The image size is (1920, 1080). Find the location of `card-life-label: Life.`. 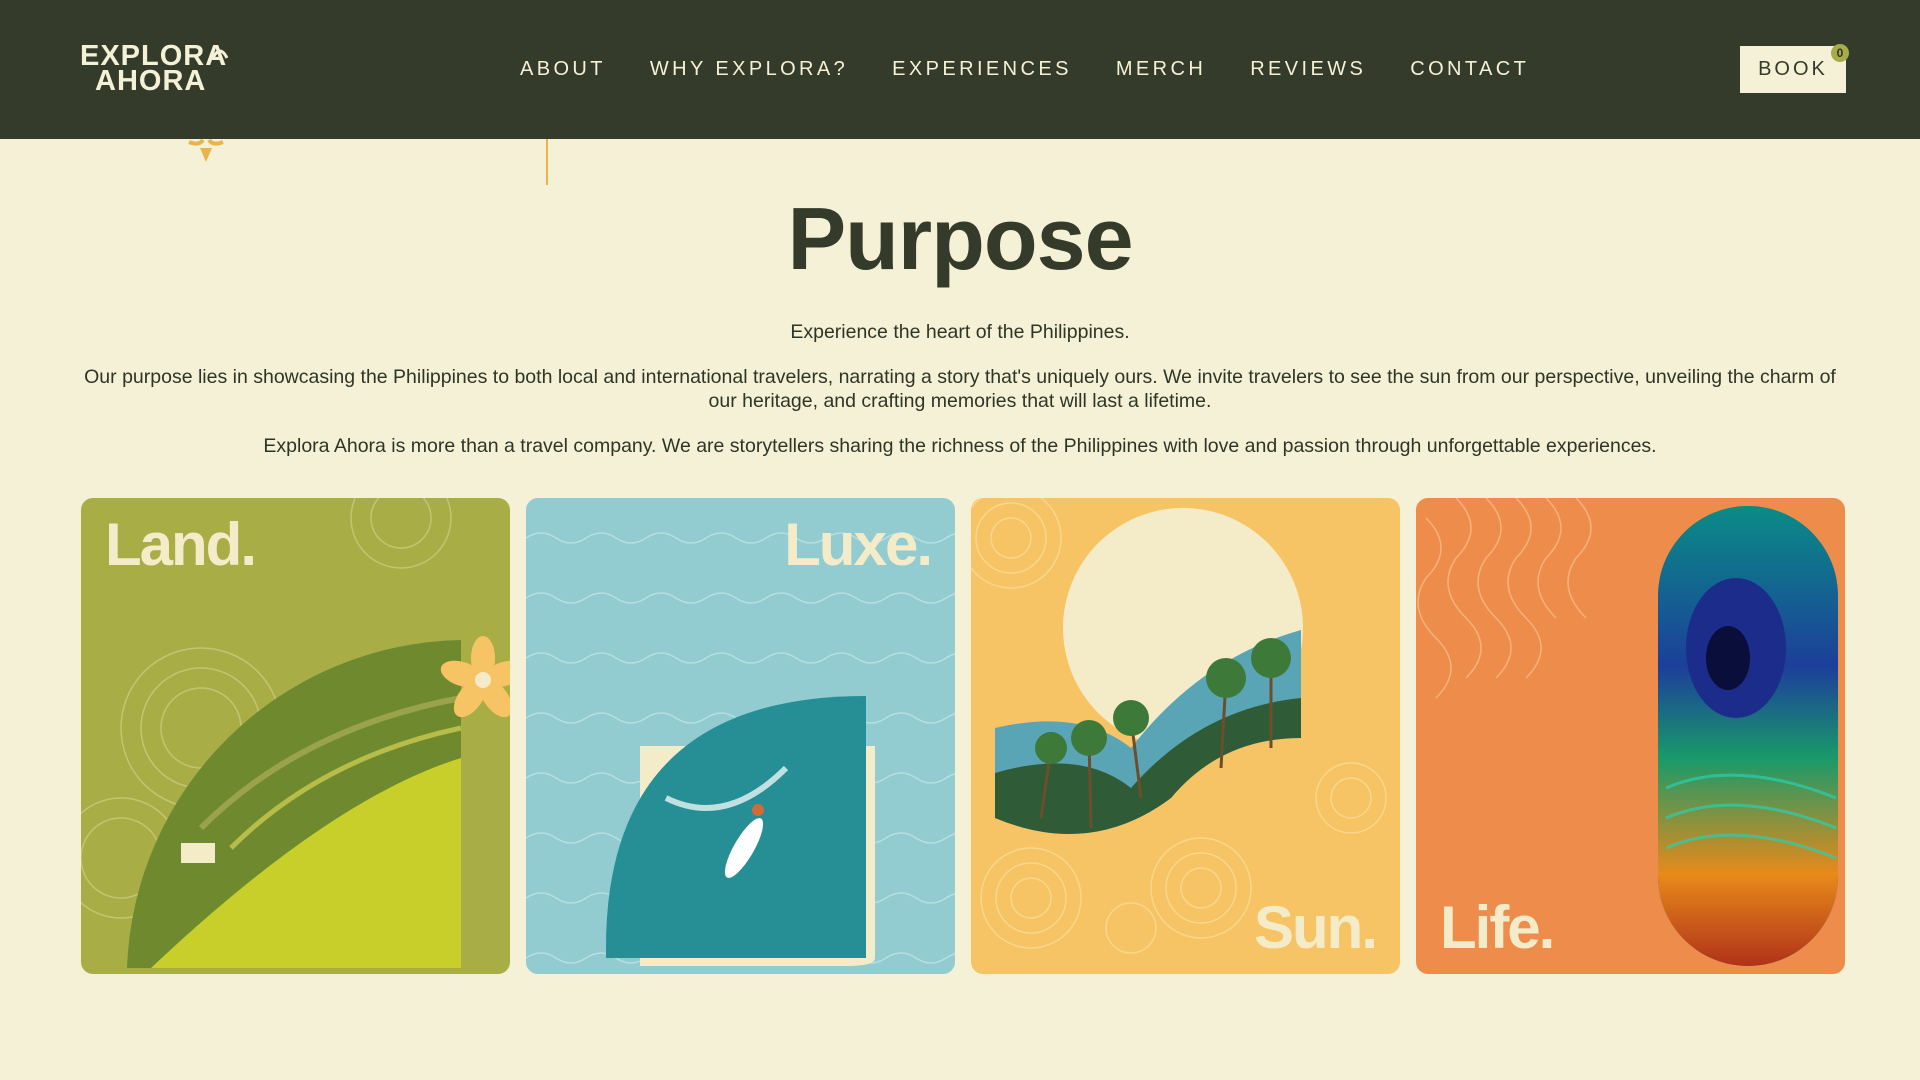

card-life-label: Life. is located at coordinates (1497, 927).